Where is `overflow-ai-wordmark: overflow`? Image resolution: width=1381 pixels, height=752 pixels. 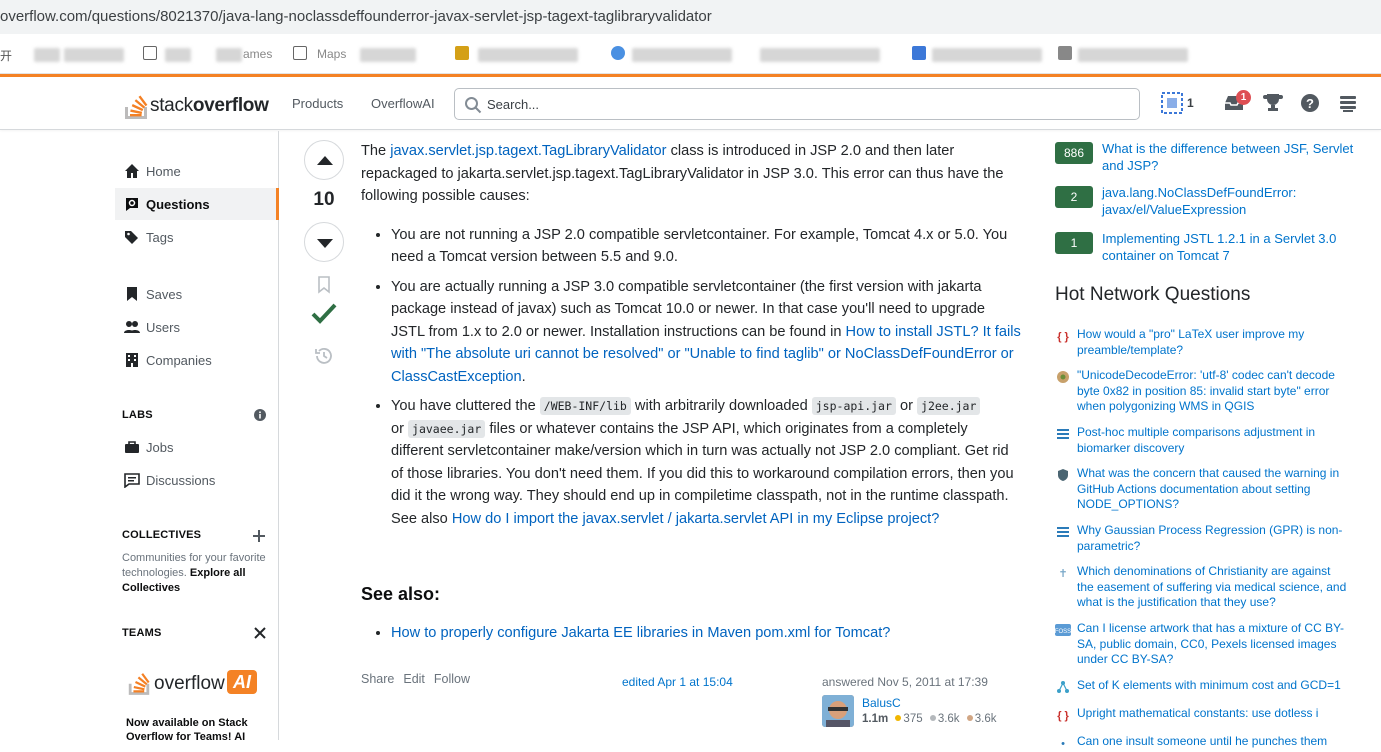
overflow-ai-wordmark: overflow is located at coordinates (189, 683).